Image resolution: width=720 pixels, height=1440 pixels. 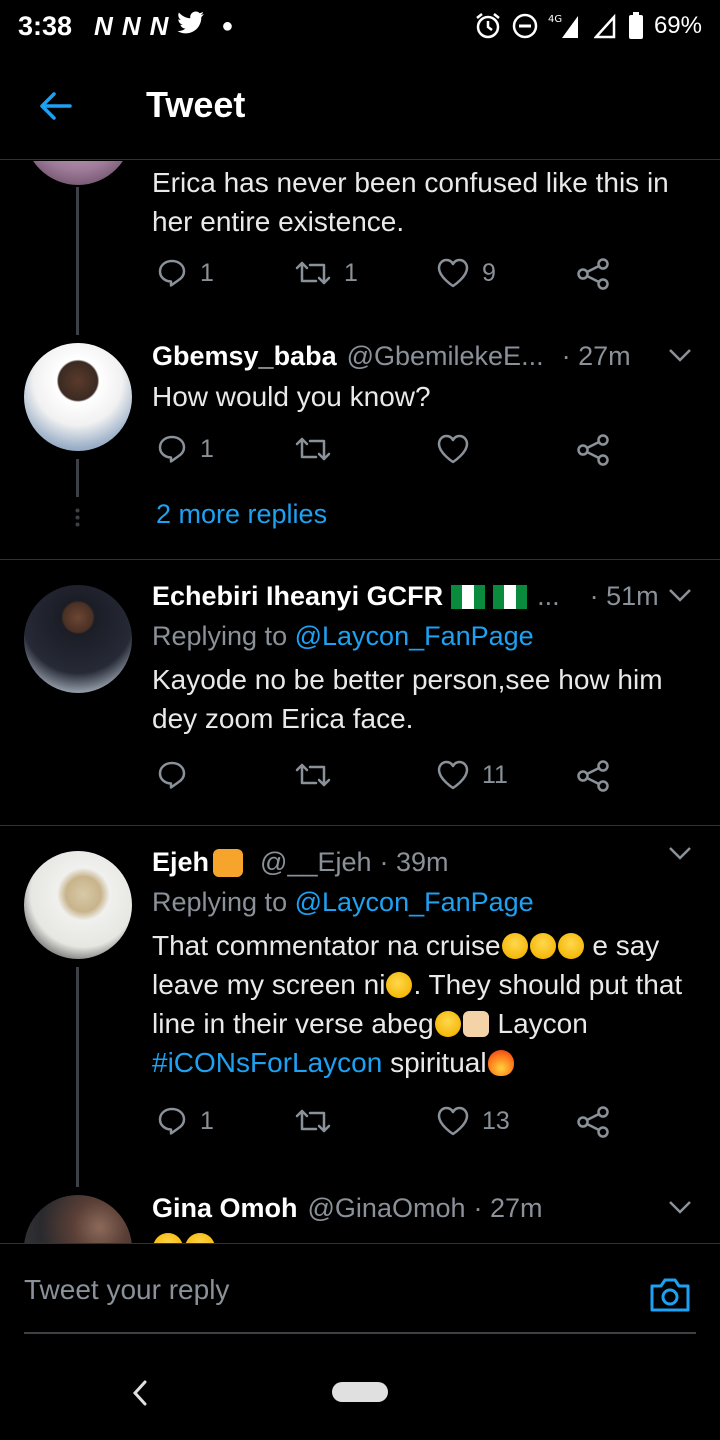 I want to click on tiger-emoji-icon, so click(x=228, y=862).